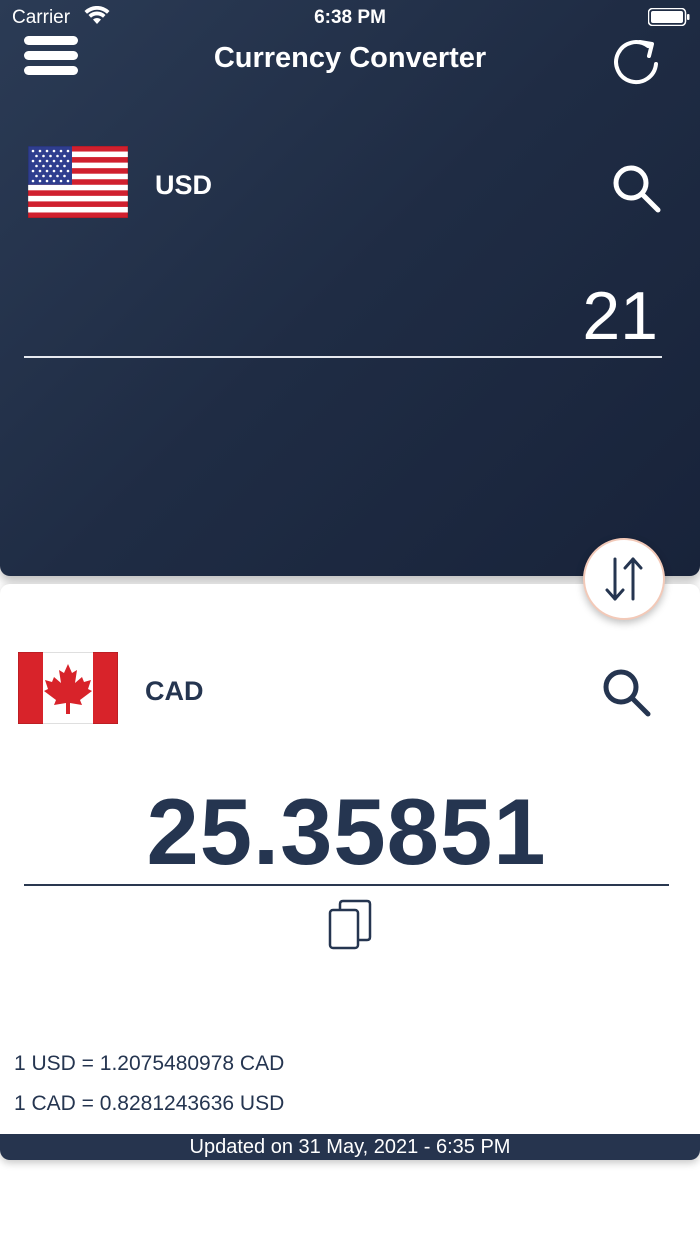  Describe the element at coordinates (350, 925) in the screenshot. I see `copy-icon` at that location.